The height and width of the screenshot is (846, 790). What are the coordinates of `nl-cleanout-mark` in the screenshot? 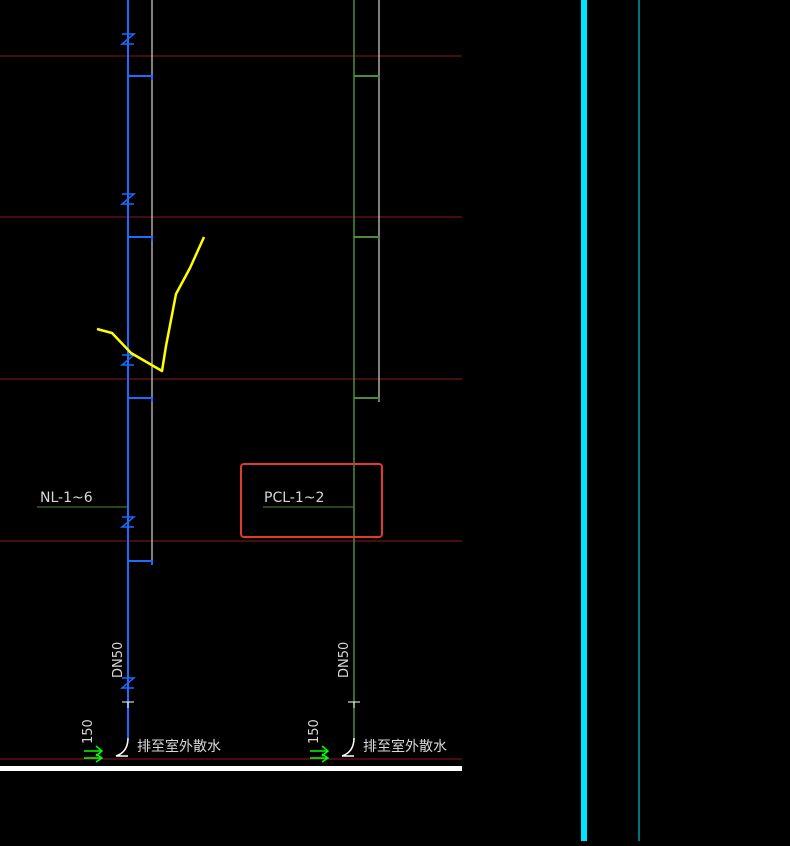 It's located at (128, 704).